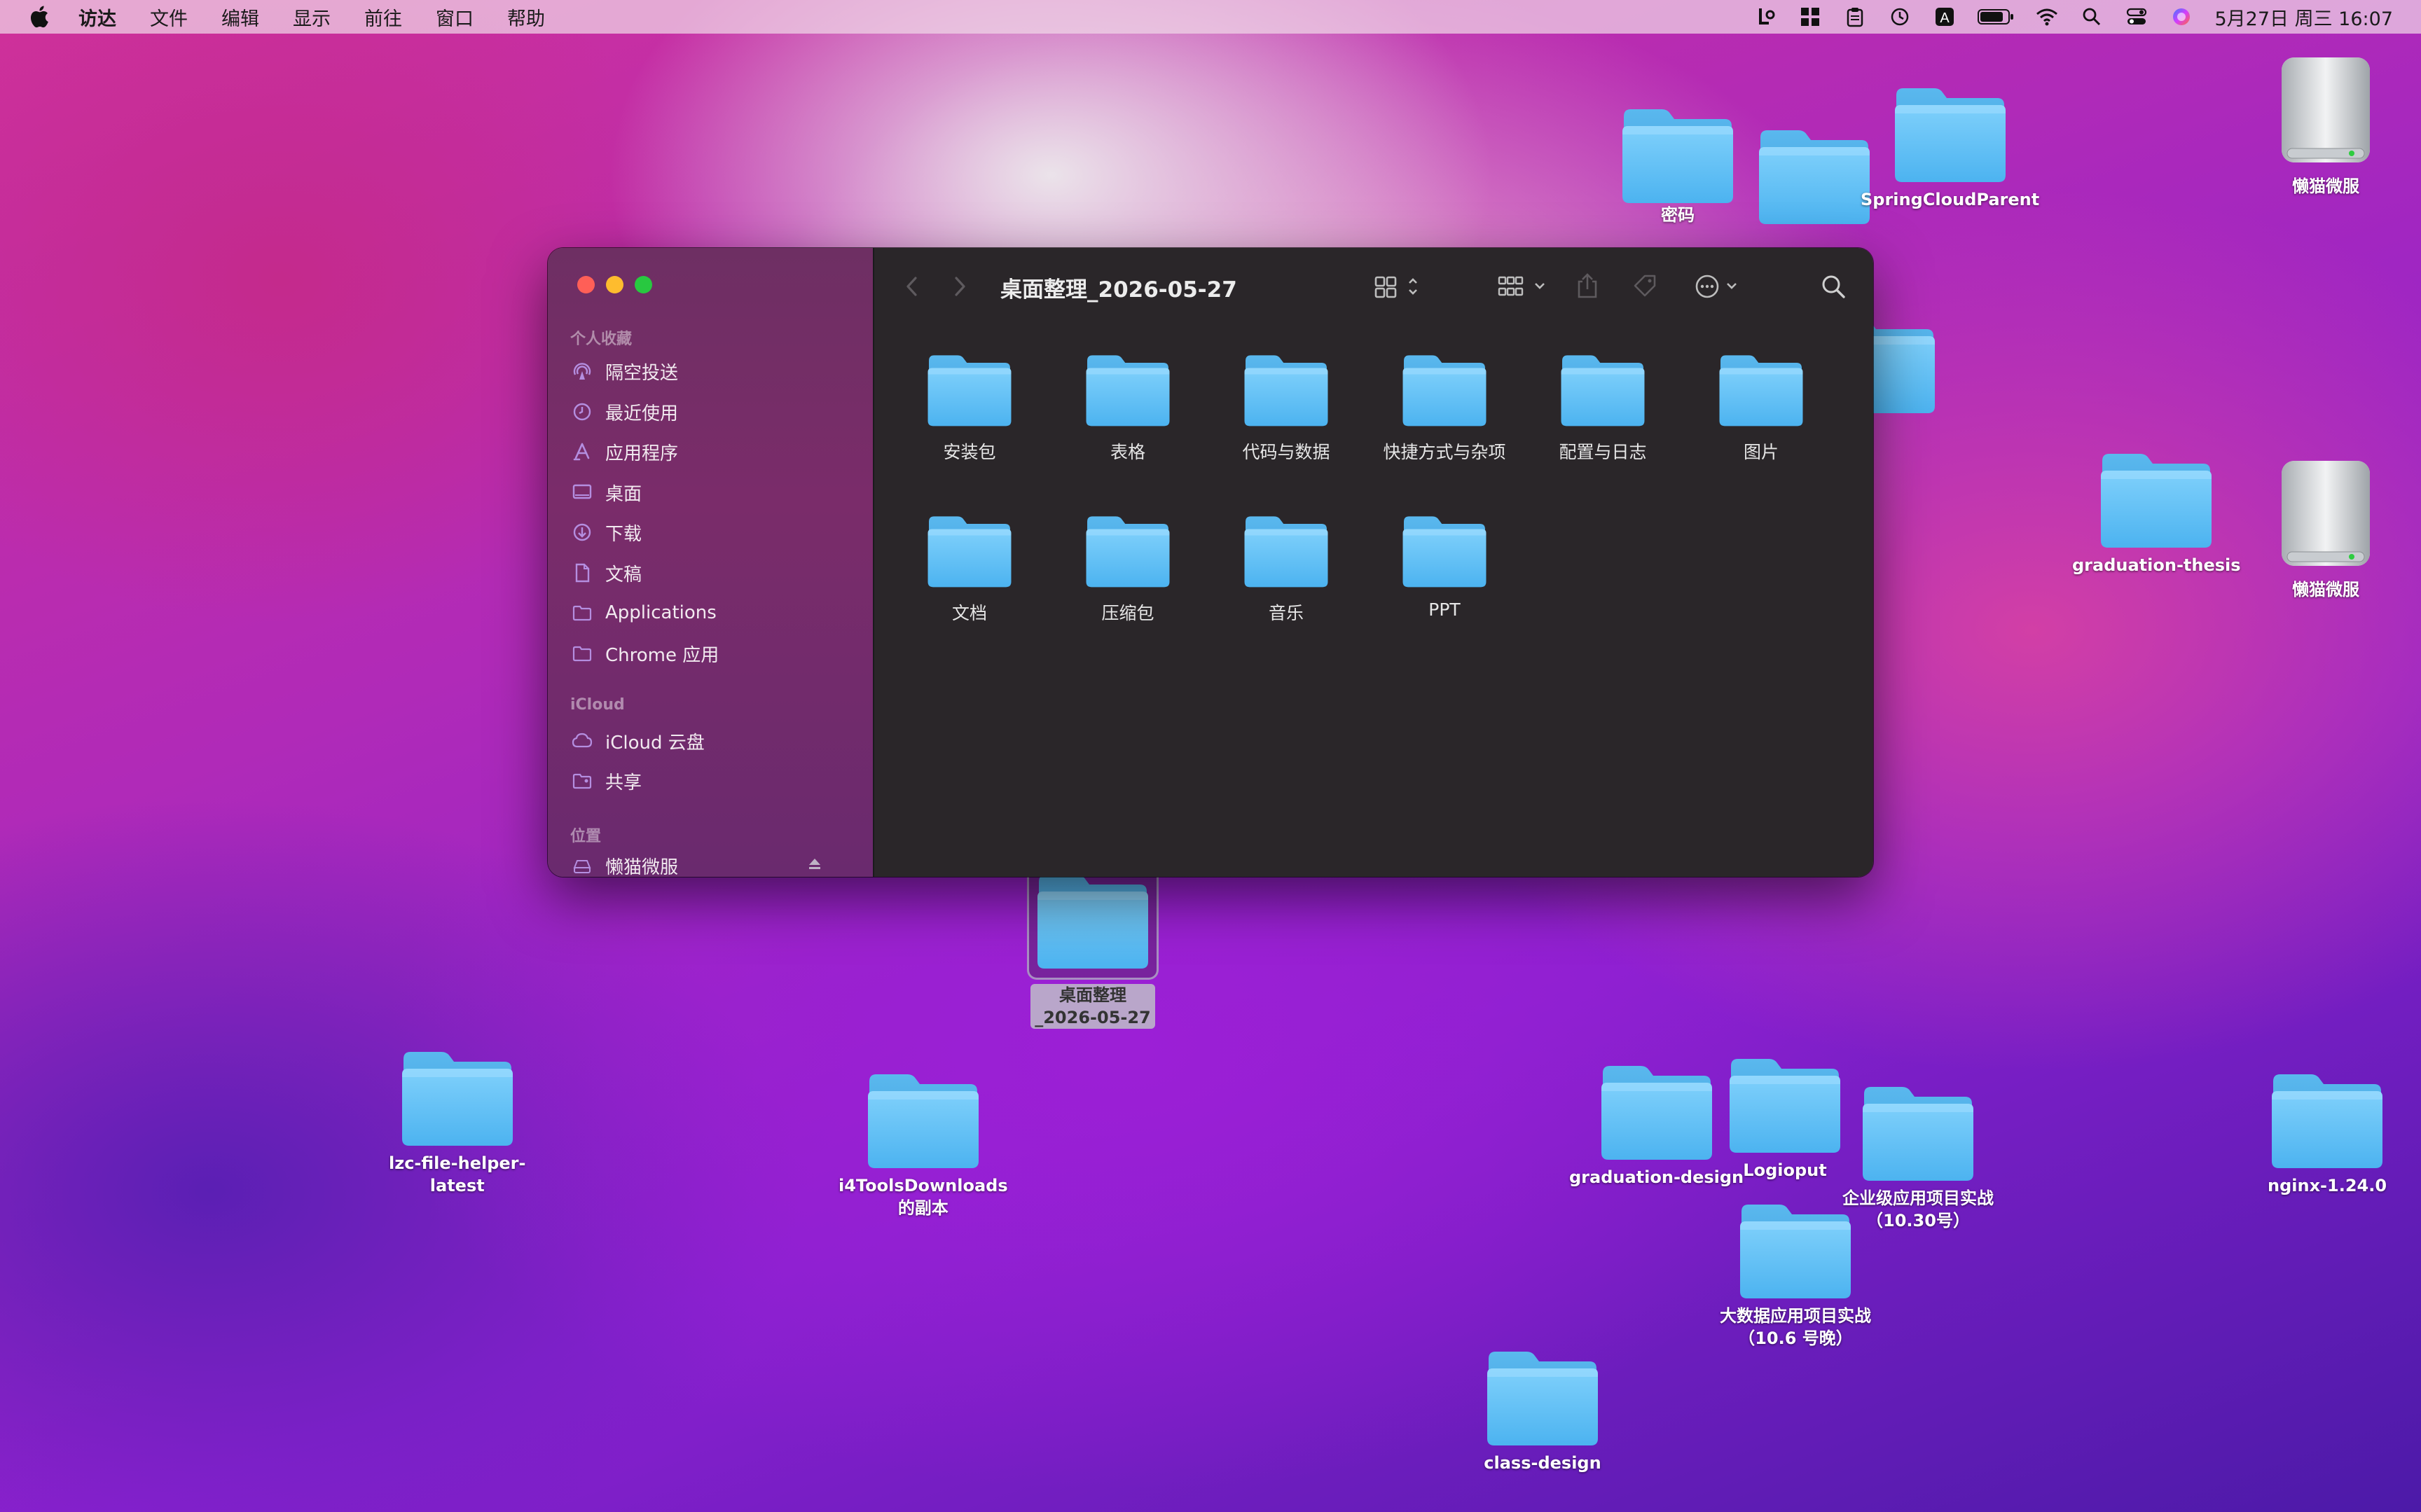 Image resolution: width=2421 pixels, height=1512 pixels. What do you see at coordinates (526, 17) in the screenshot?
I see `menu-help: 帮助` at bounding box center [526, 17].